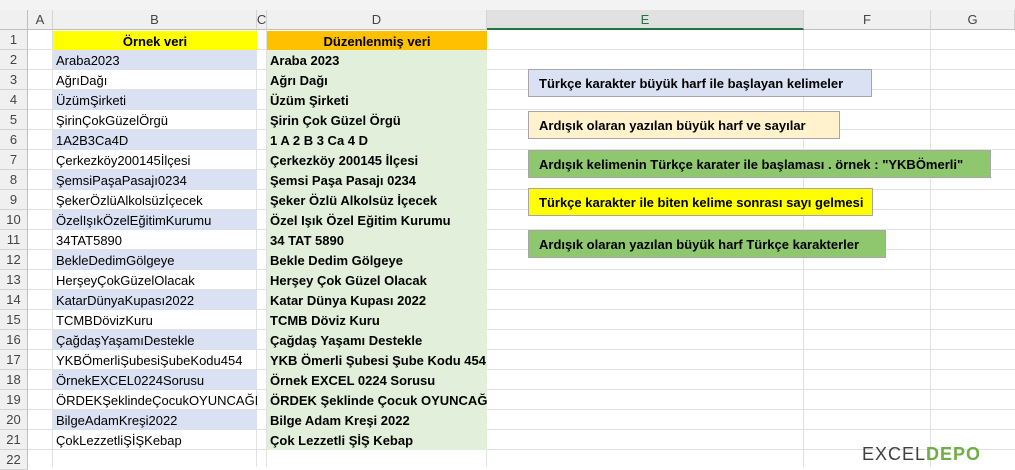 This screenshot has height=470, width=1015. Describe the element at coordinates (14, 440) in the screenshot. I see `row-header: 21` at that location.